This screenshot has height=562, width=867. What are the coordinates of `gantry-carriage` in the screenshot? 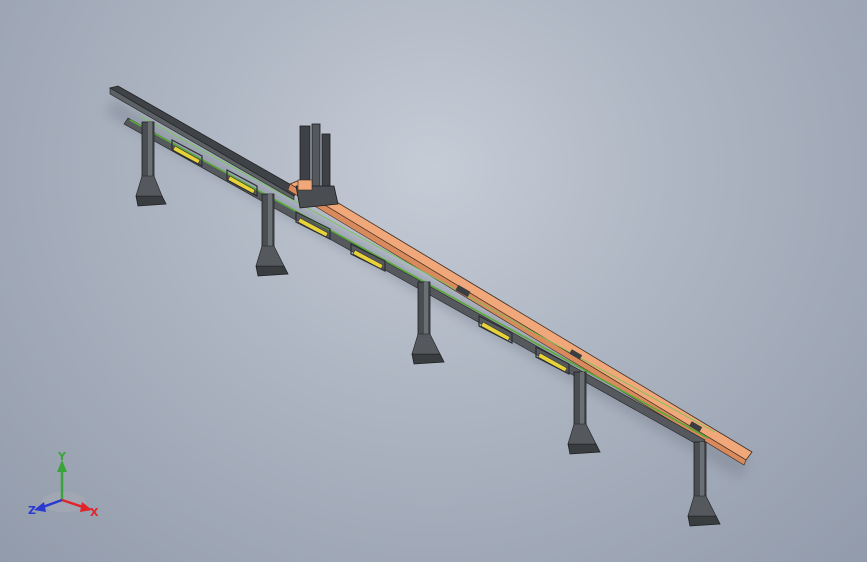 It's located at (317, 166).